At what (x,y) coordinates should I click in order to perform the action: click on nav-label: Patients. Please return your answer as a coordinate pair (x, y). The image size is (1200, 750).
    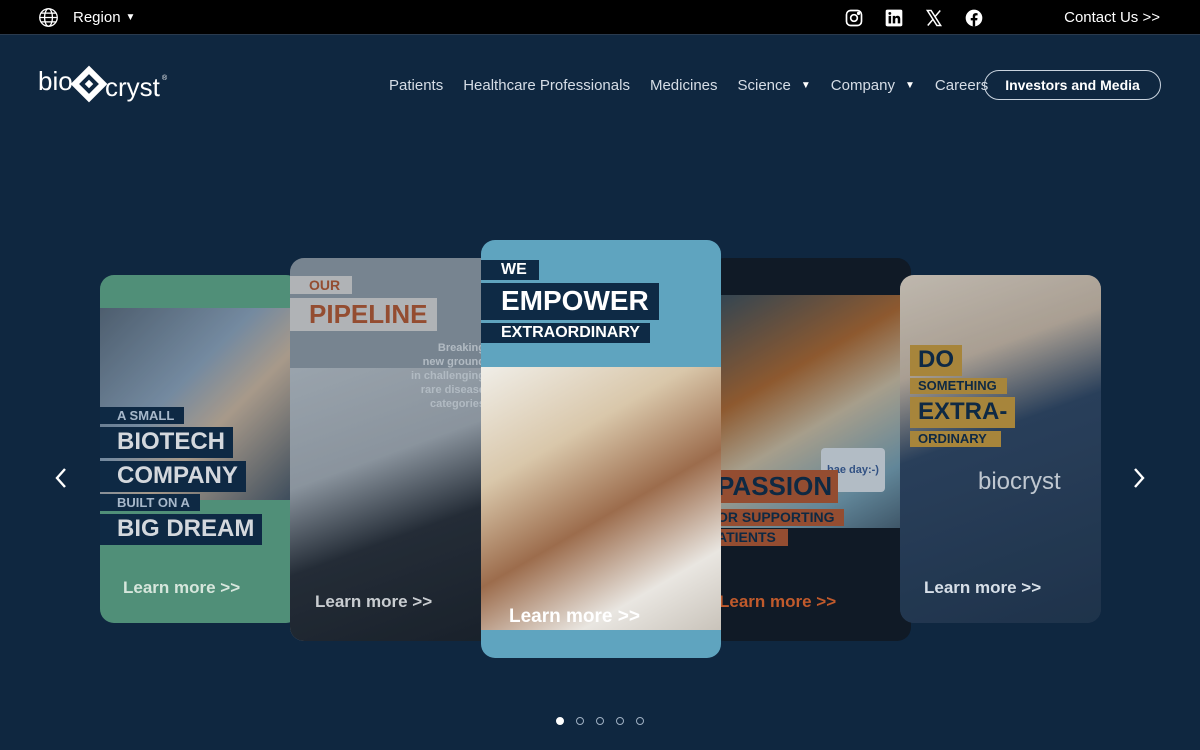
    Looking at the image, I should click on (416, 85).